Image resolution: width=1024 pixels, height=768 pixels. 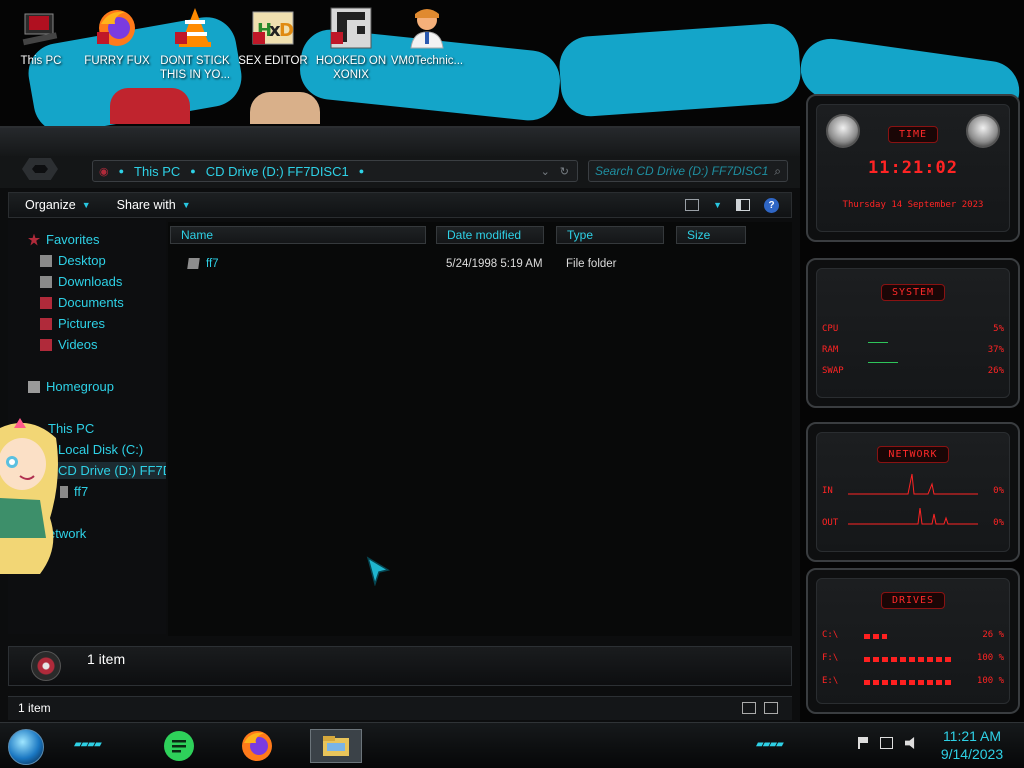 I want to click on details-pane: 1 item, so click(x=400, y=666).